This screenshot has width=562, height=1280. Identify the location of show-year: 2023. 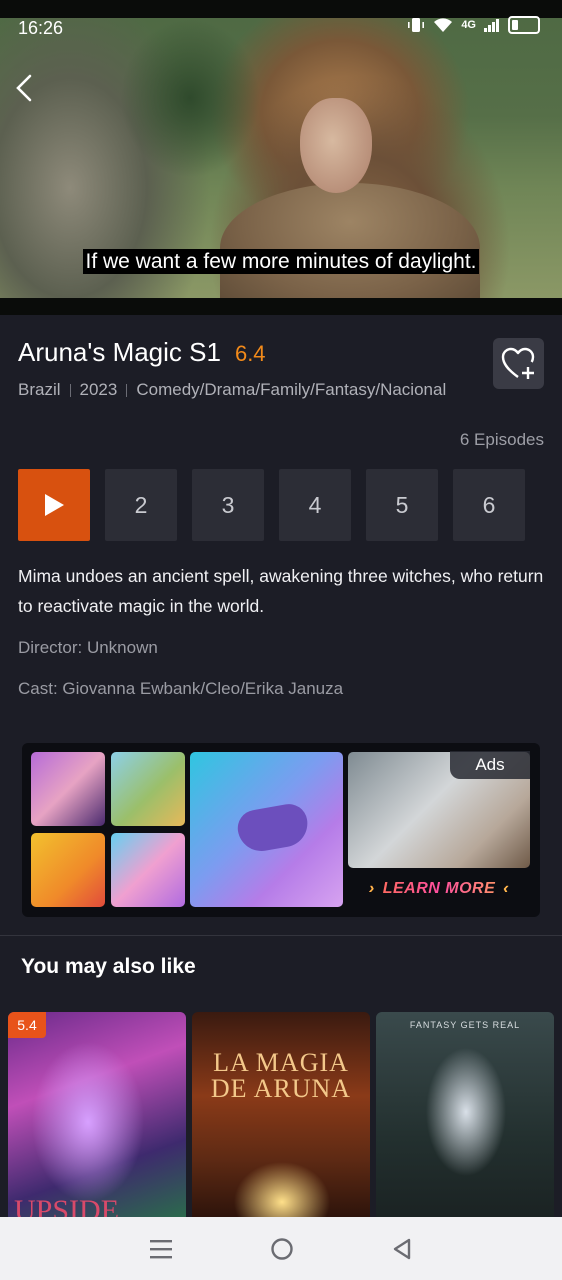
(98, 389).